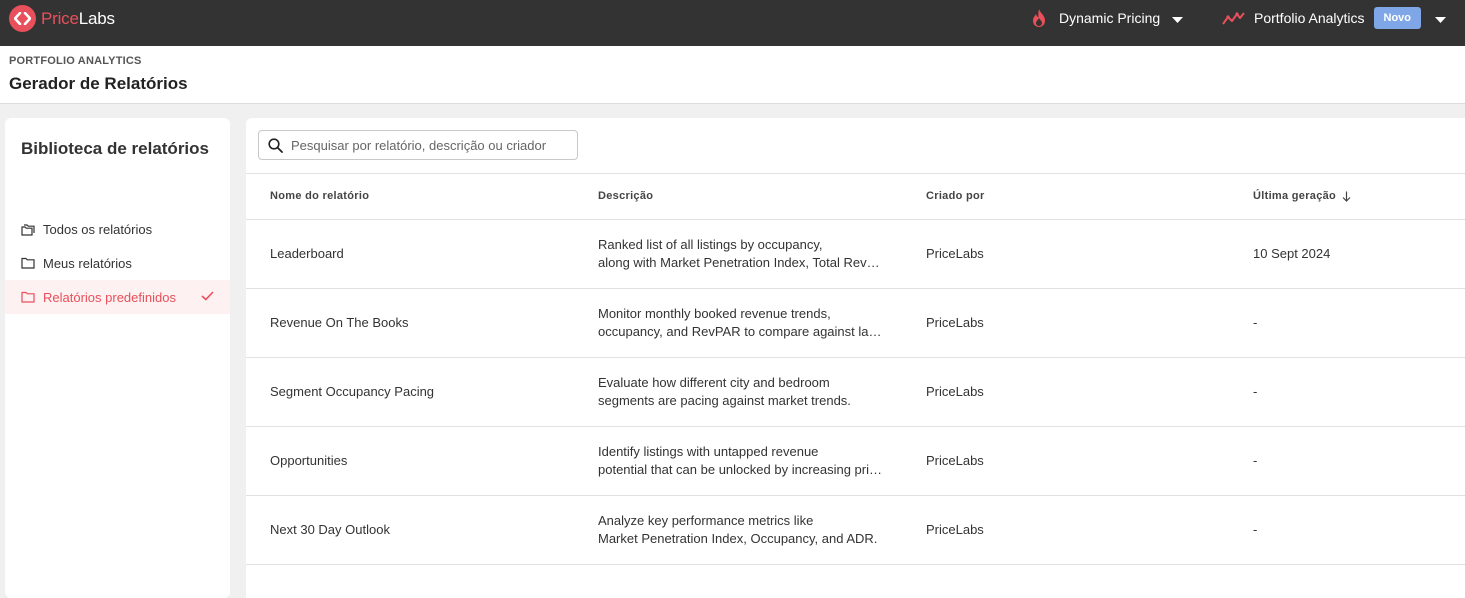 The height and width of the screenshot is (598, 1465). I want to click on search-box, so click(418, 145).